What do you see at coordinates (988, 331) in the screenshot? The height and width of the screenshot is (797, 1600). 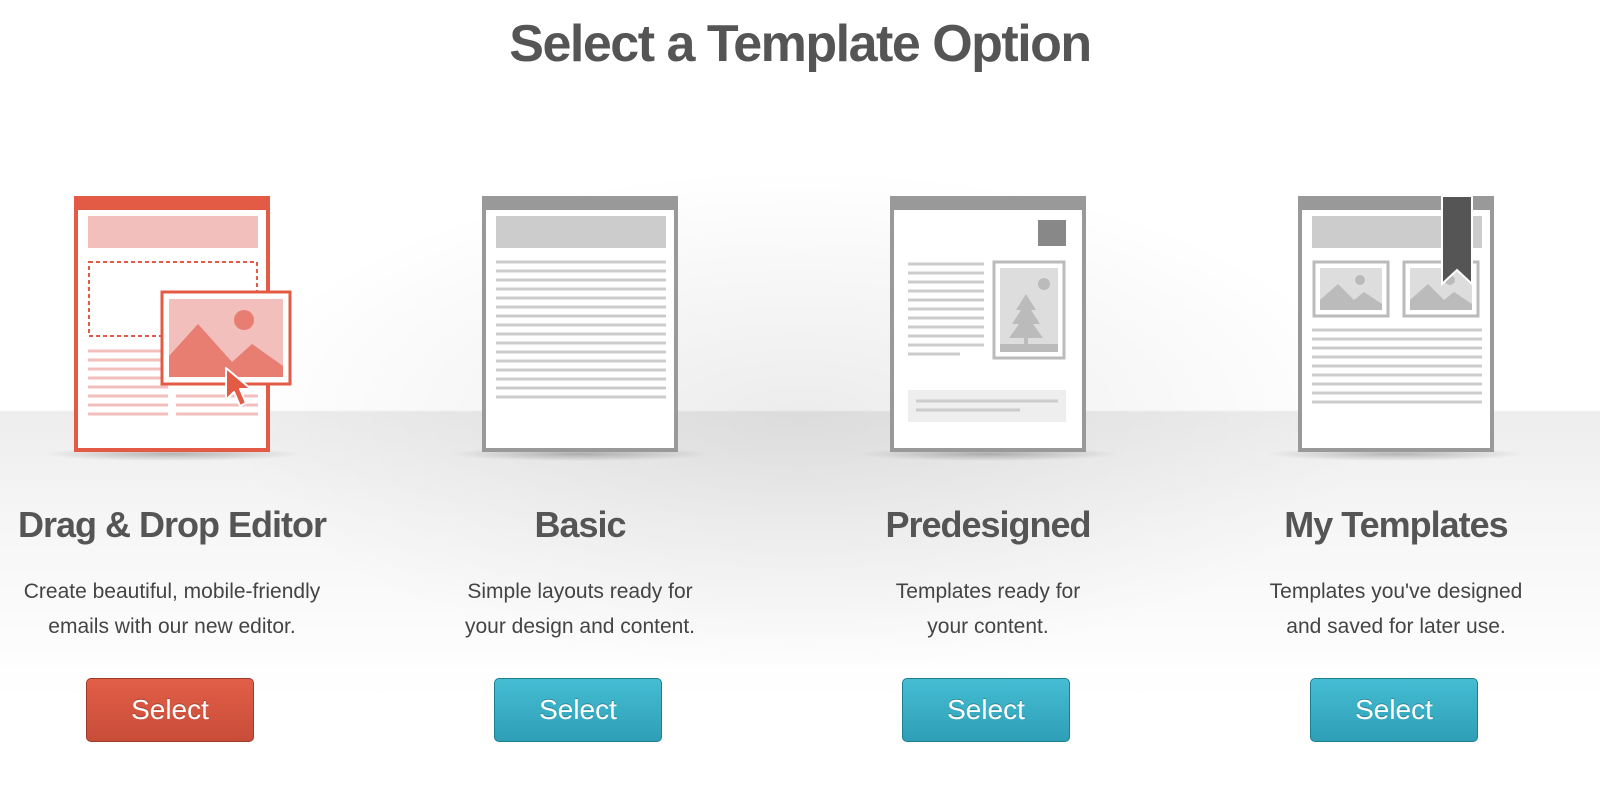 I see `predesigned-template-icon` at bounding box center [988, 331].